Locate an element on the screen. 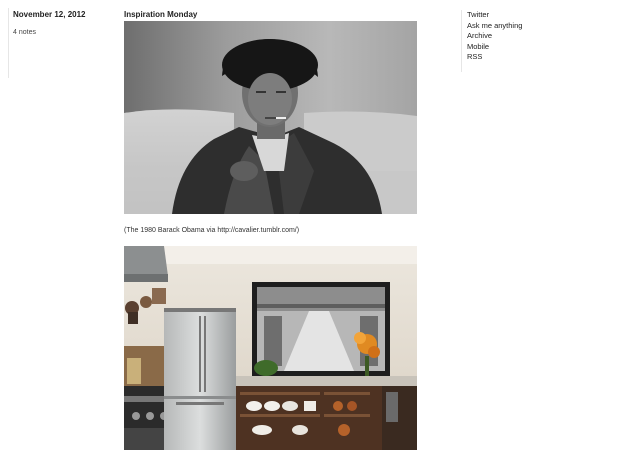  post-meta: November 12, 2012 4 notes is located at coordinates (60, 43).